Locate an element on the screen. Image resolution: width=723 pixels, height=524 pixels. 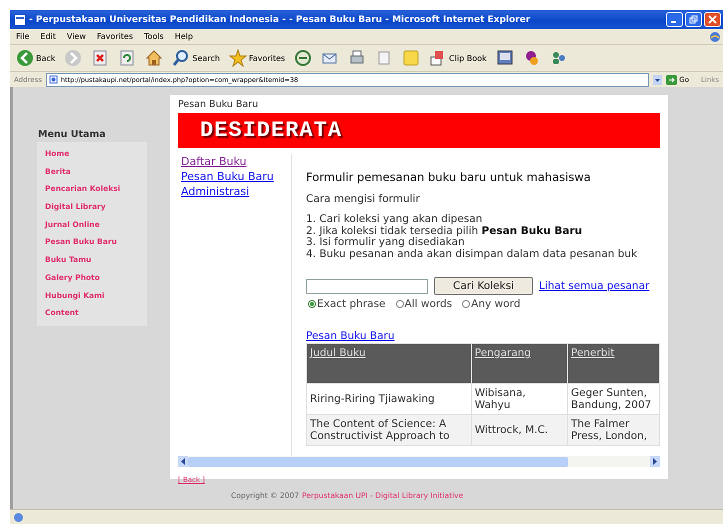
menu-item: Help is located at coordinates (183, 36).